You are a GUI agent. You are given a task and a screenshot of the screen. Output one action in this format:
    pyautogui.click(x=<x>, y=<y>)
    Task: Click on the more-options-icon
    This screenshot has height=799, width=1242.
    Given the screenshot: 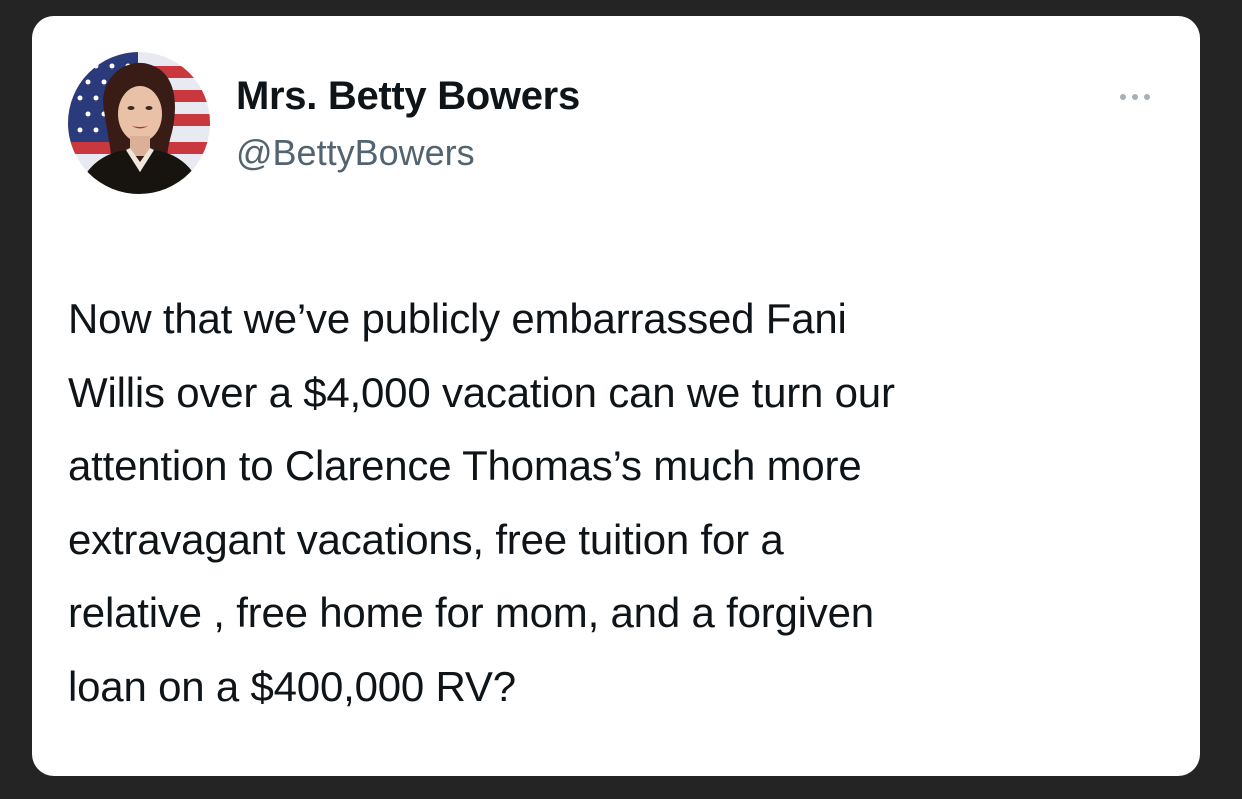 What is the action you would take?
    pyautogui.click(x=1135, y=97)
    